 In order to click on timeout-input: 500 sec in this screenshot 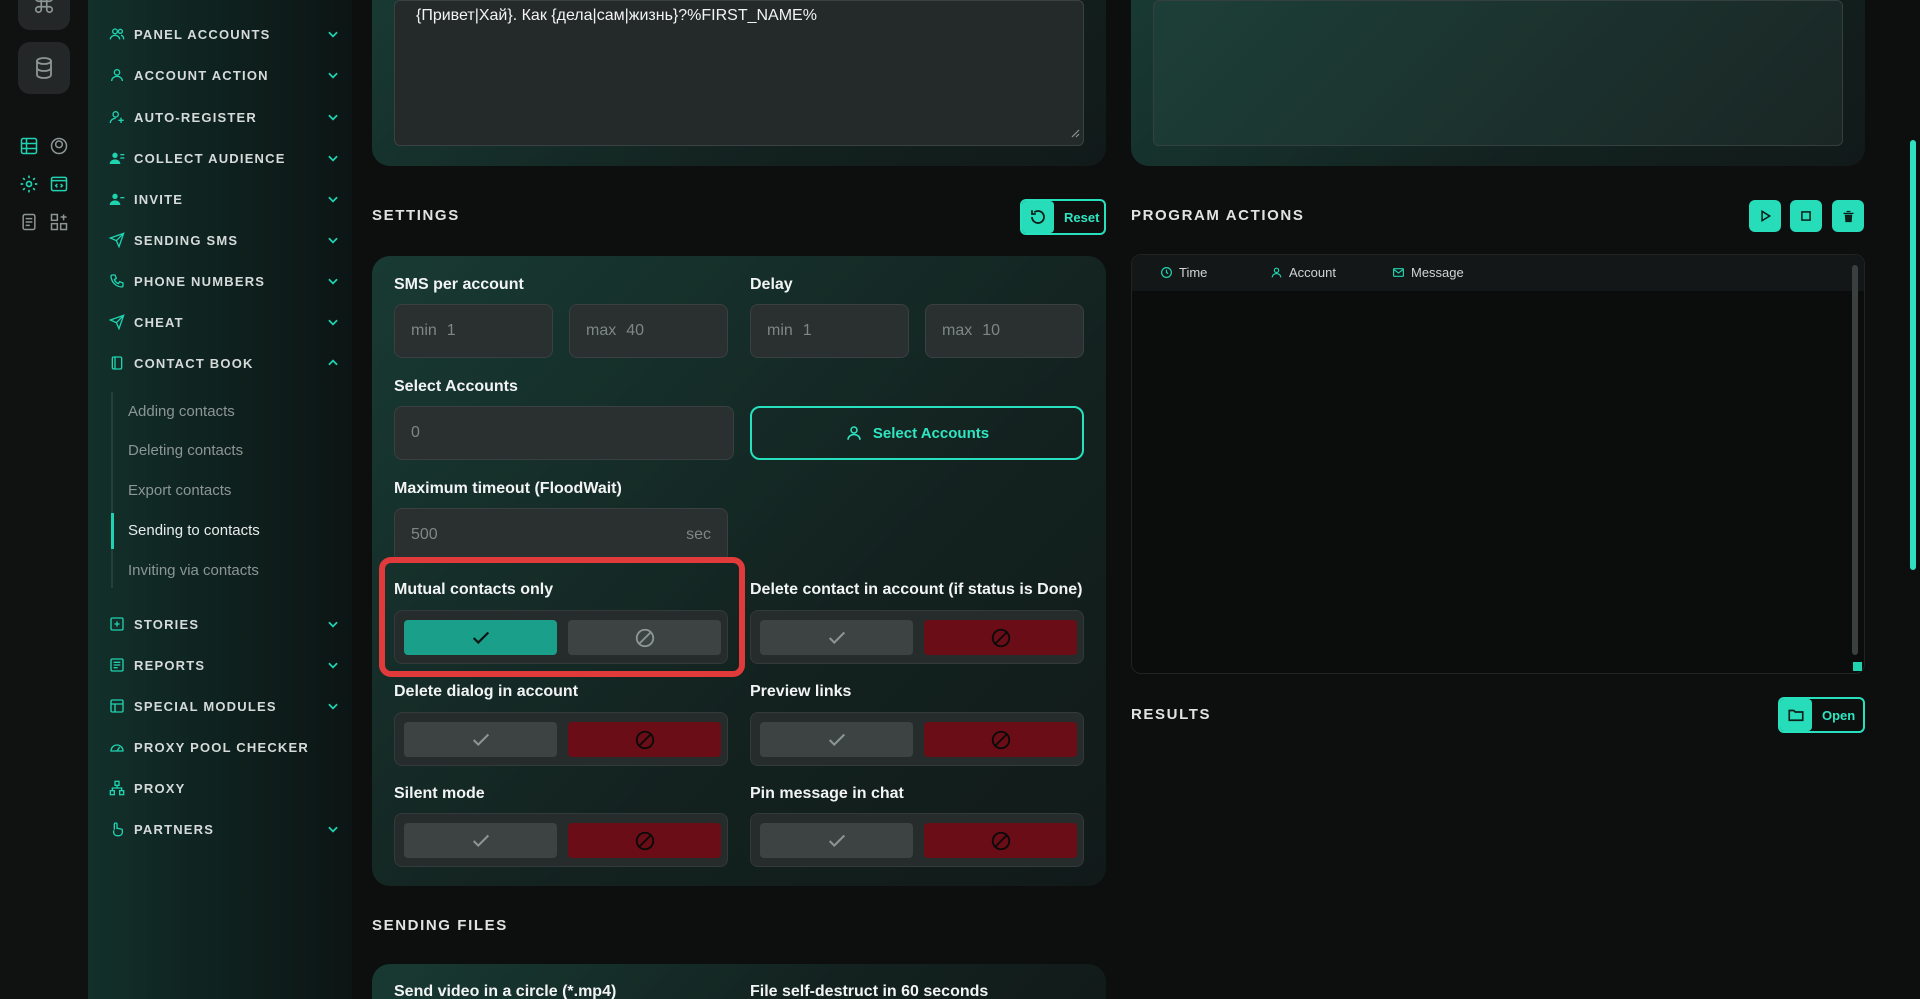, I will do `click(561, 535)`.